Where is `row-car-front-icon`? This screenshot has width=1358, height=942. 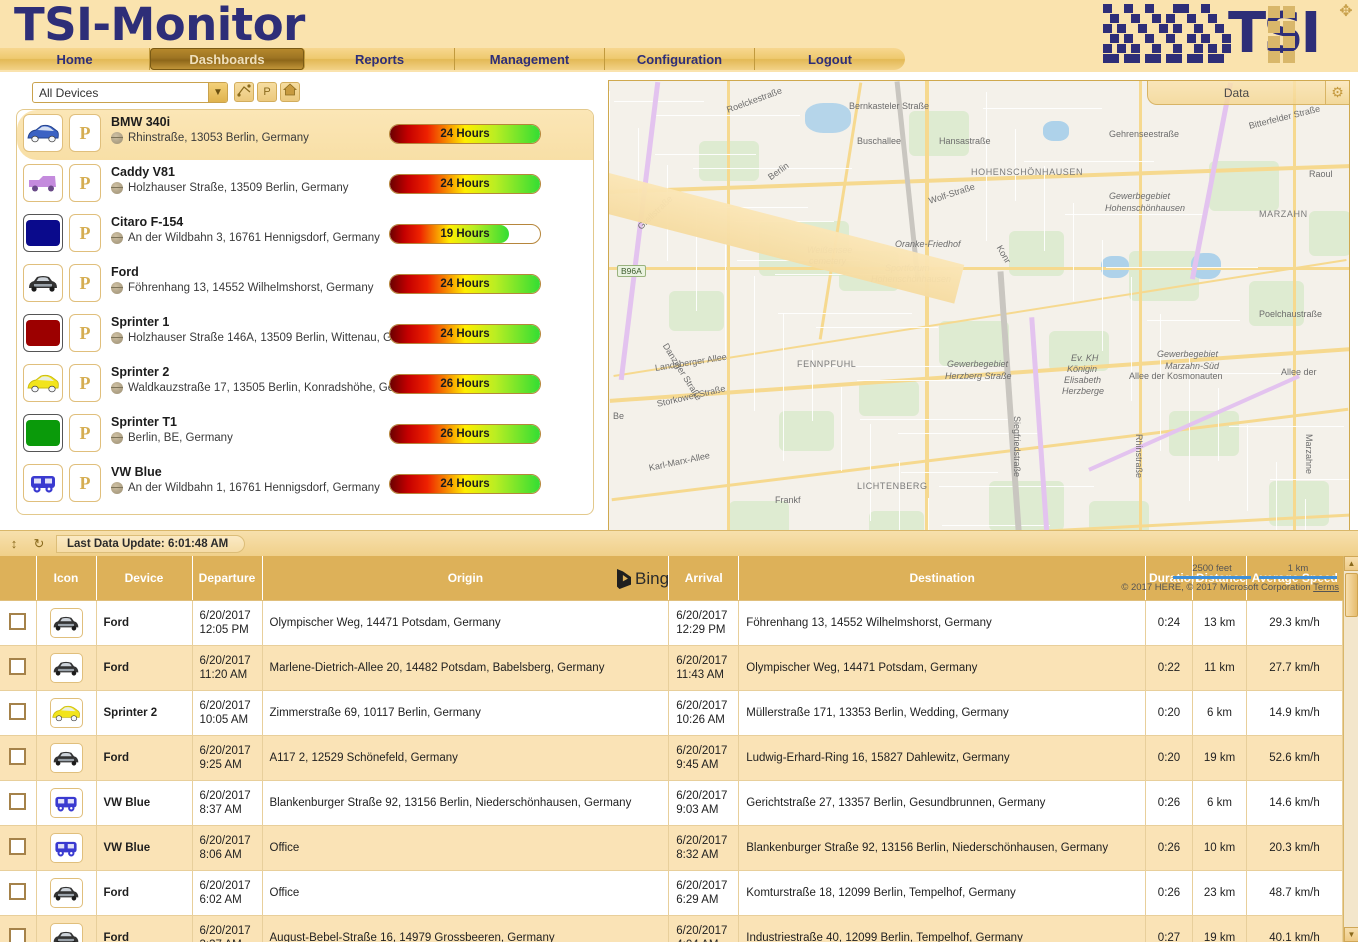 row-car-front-icon is located at coordinates (66, 667).